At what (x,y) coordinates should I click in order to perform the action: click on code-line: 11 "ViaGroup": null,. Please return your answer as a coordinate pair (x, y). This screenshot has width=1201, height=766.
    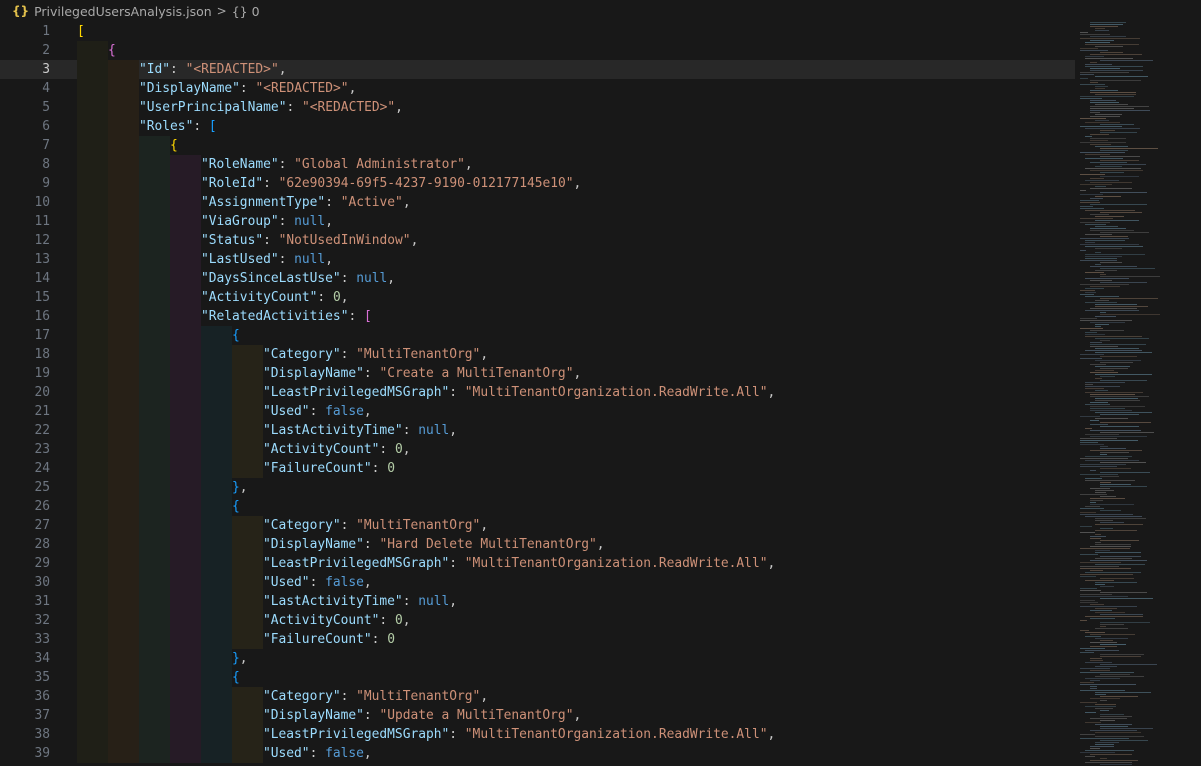
    Looking at the image, I should click on (537, 221).